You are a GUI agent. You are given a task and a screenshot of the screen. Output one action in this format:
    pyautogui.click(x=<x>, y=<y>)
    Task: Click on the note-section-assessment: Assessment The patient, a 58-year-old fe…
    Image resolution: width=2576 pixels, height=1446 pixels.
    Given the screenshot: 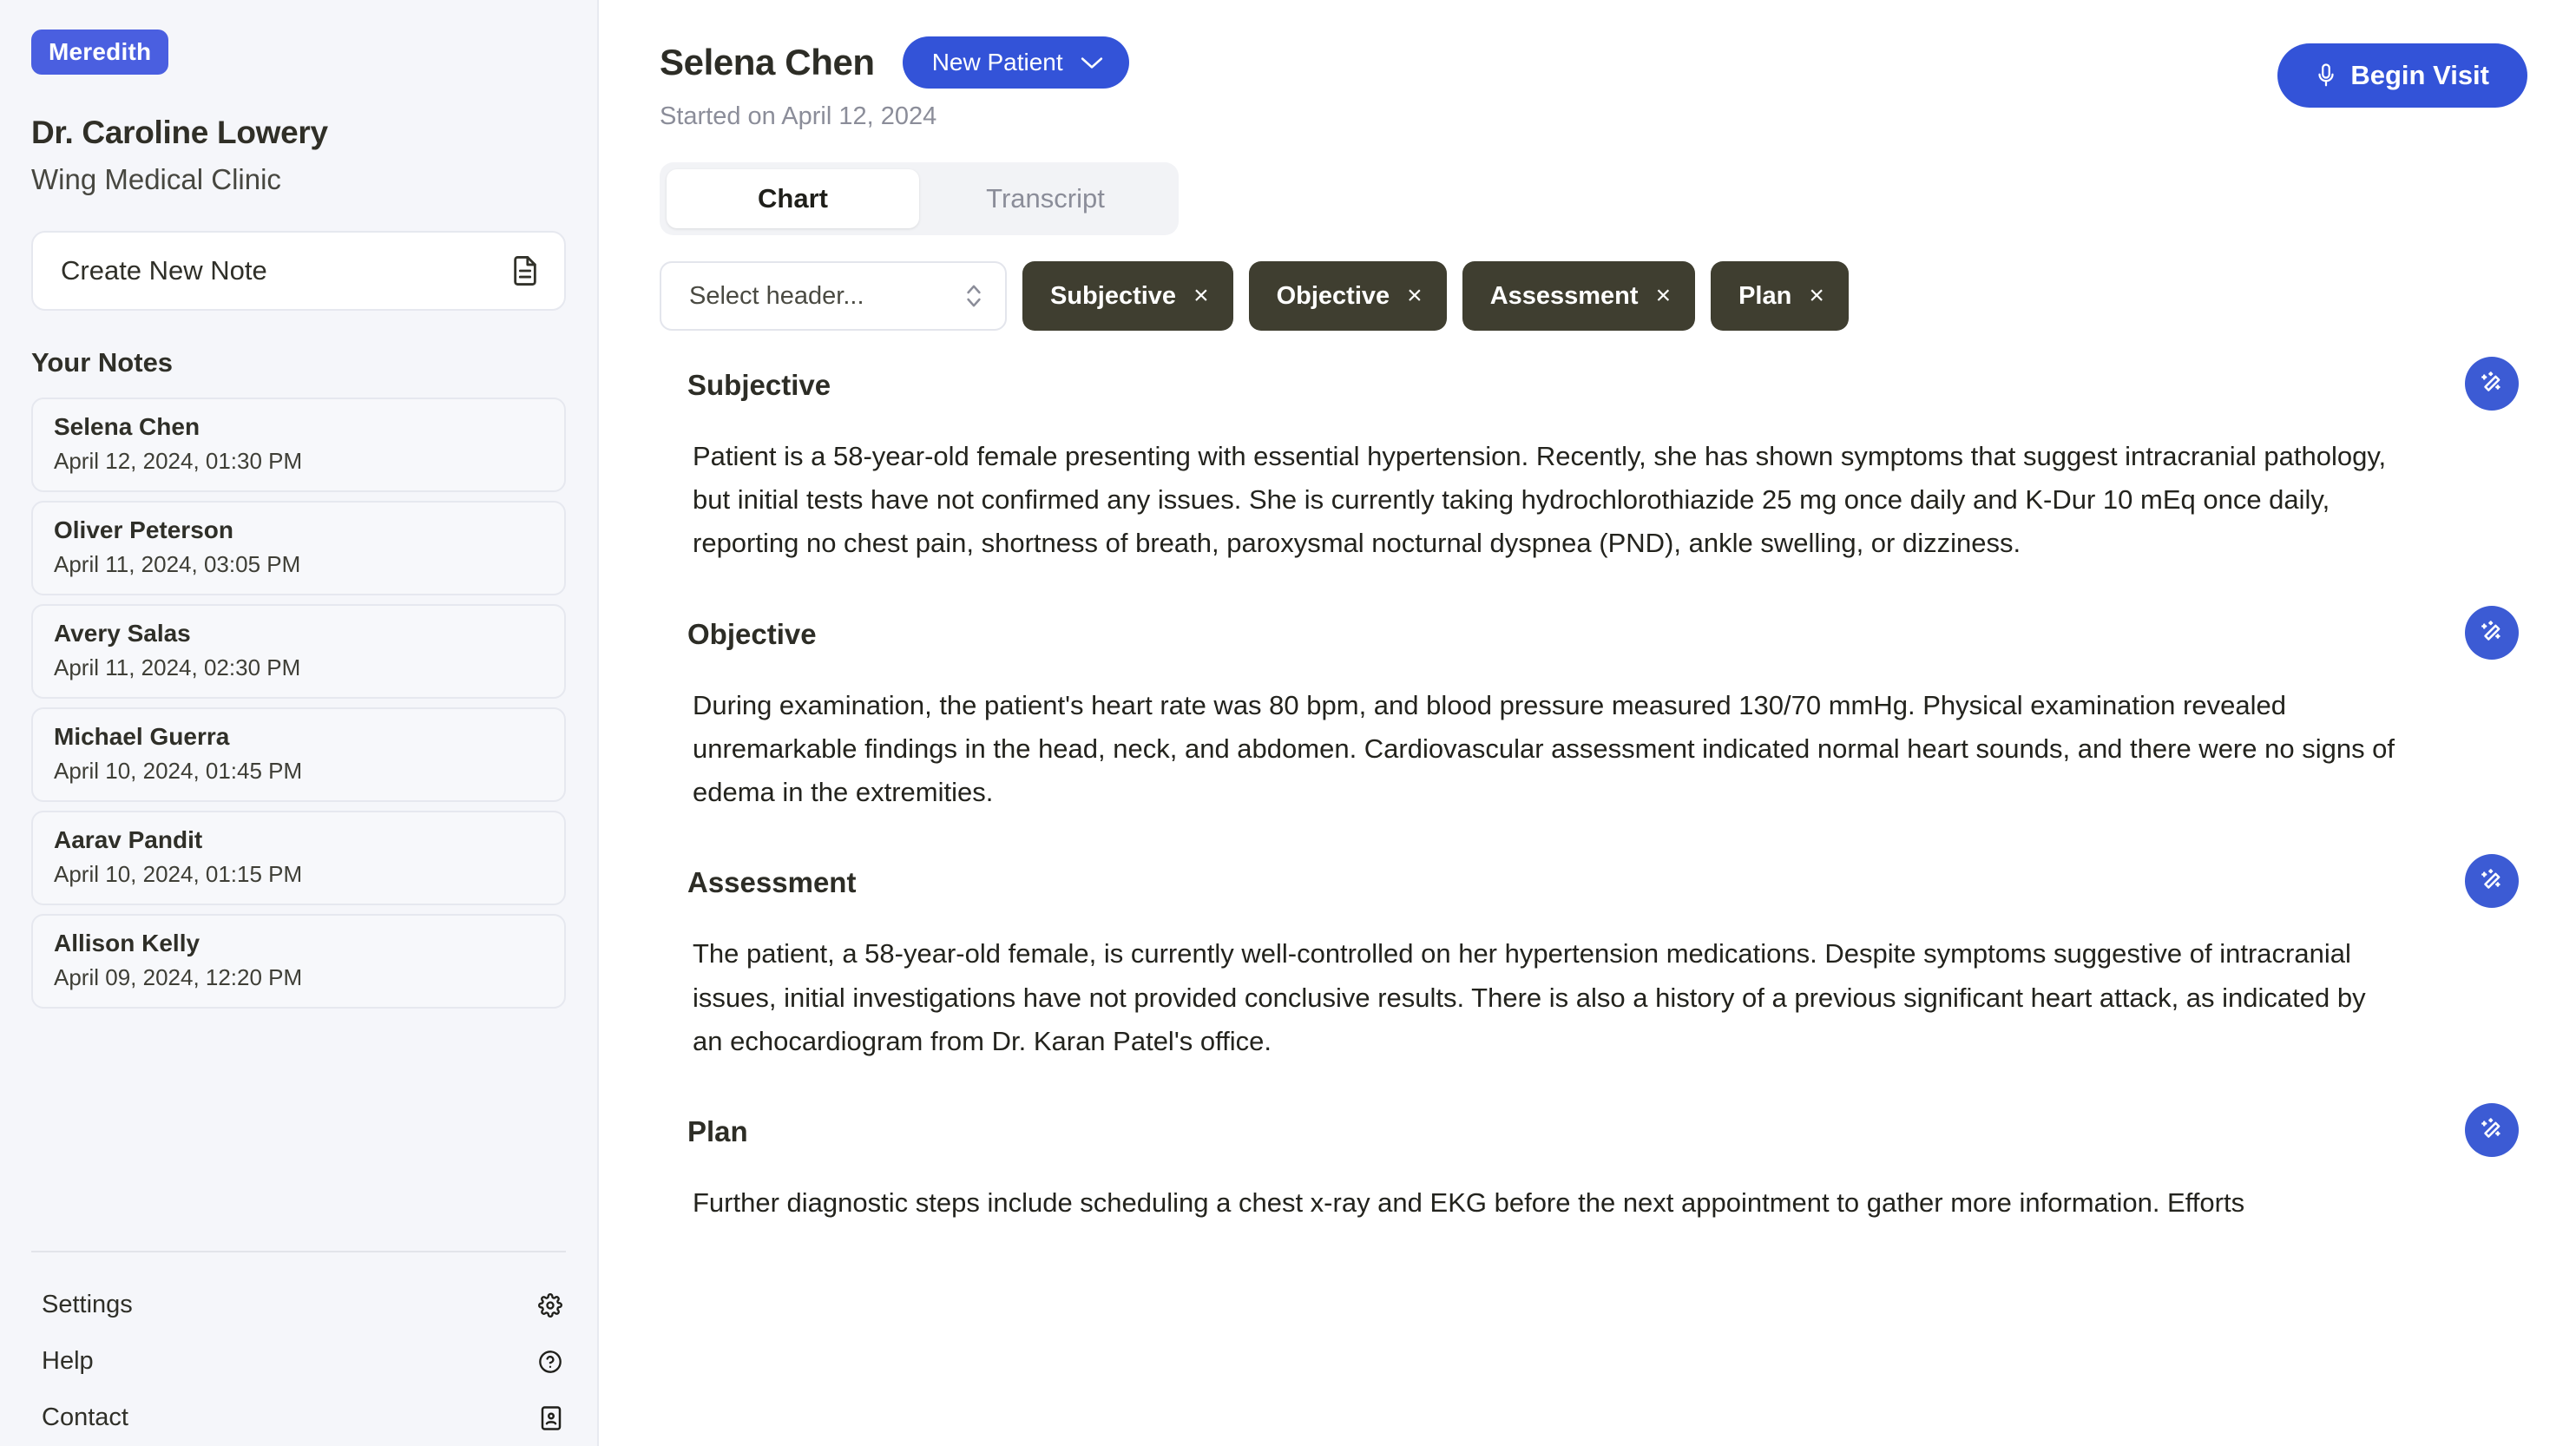 What is the action you would take?
    pyautogui.click(x=1594, y=958)
    